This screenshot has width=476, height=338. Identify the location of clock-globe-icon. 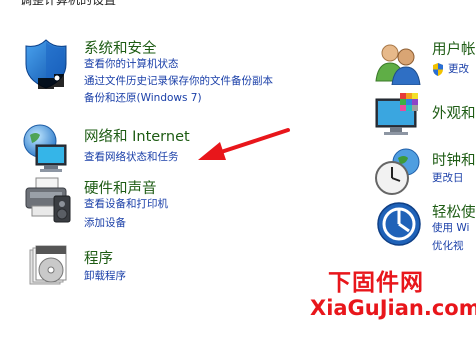
(399, 172).